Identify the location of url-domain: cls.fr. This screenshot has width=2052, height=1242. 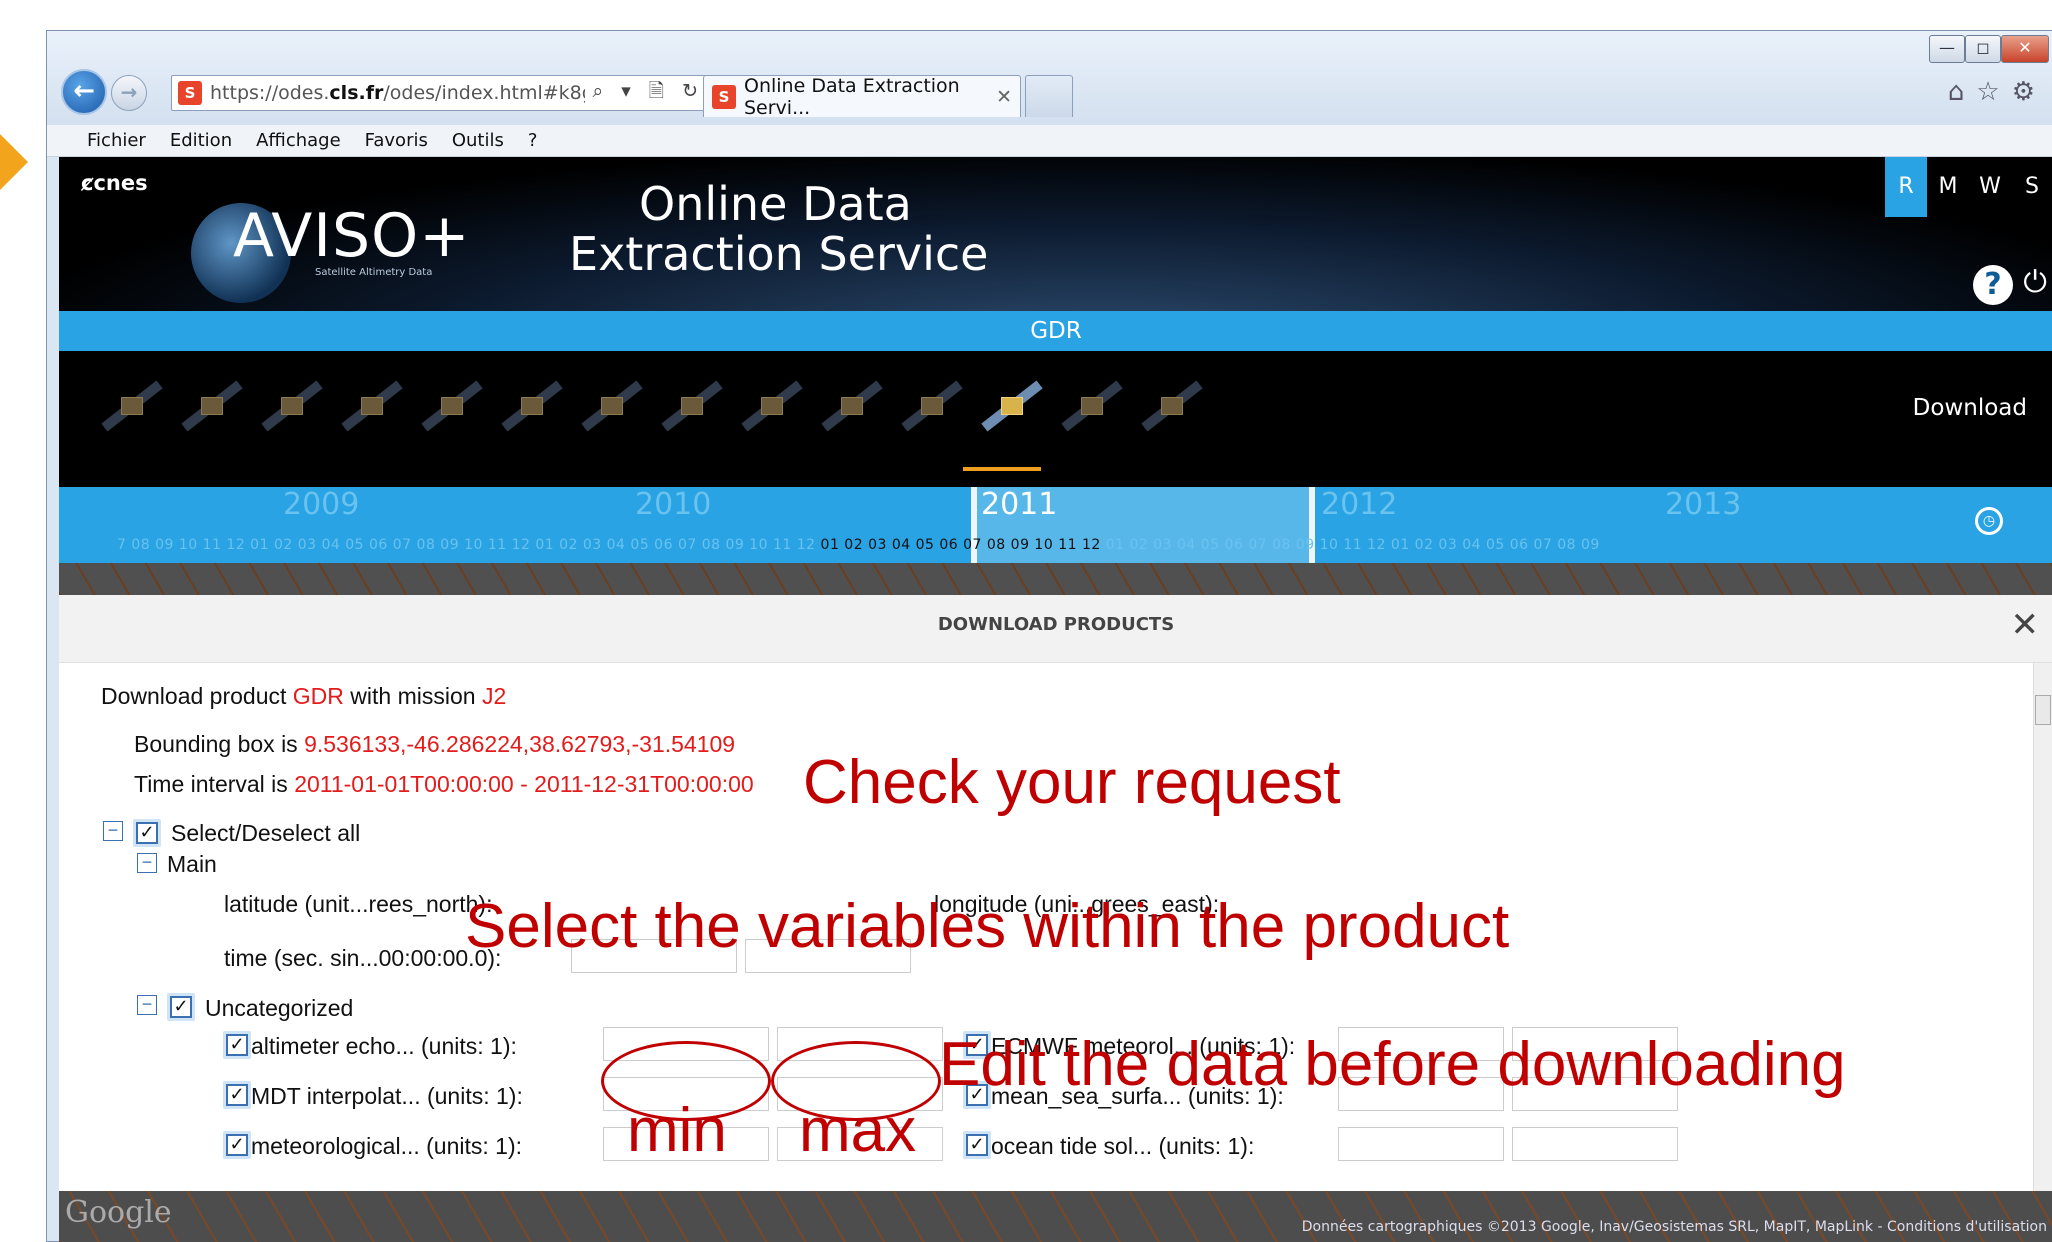
(356, 93).